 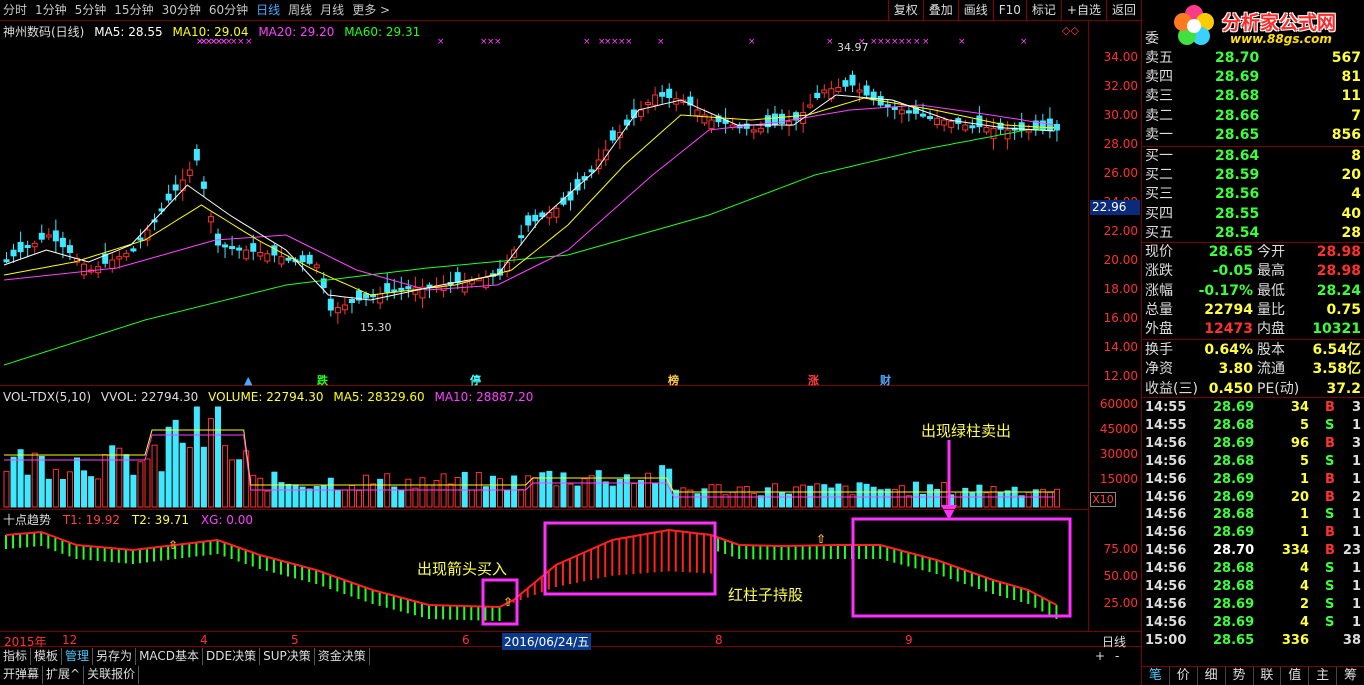 What do you see at coordinates (232, 656) in the screenshot?
I see `indicator-tab-5: DDE决策` at bounding box center [232, 656].